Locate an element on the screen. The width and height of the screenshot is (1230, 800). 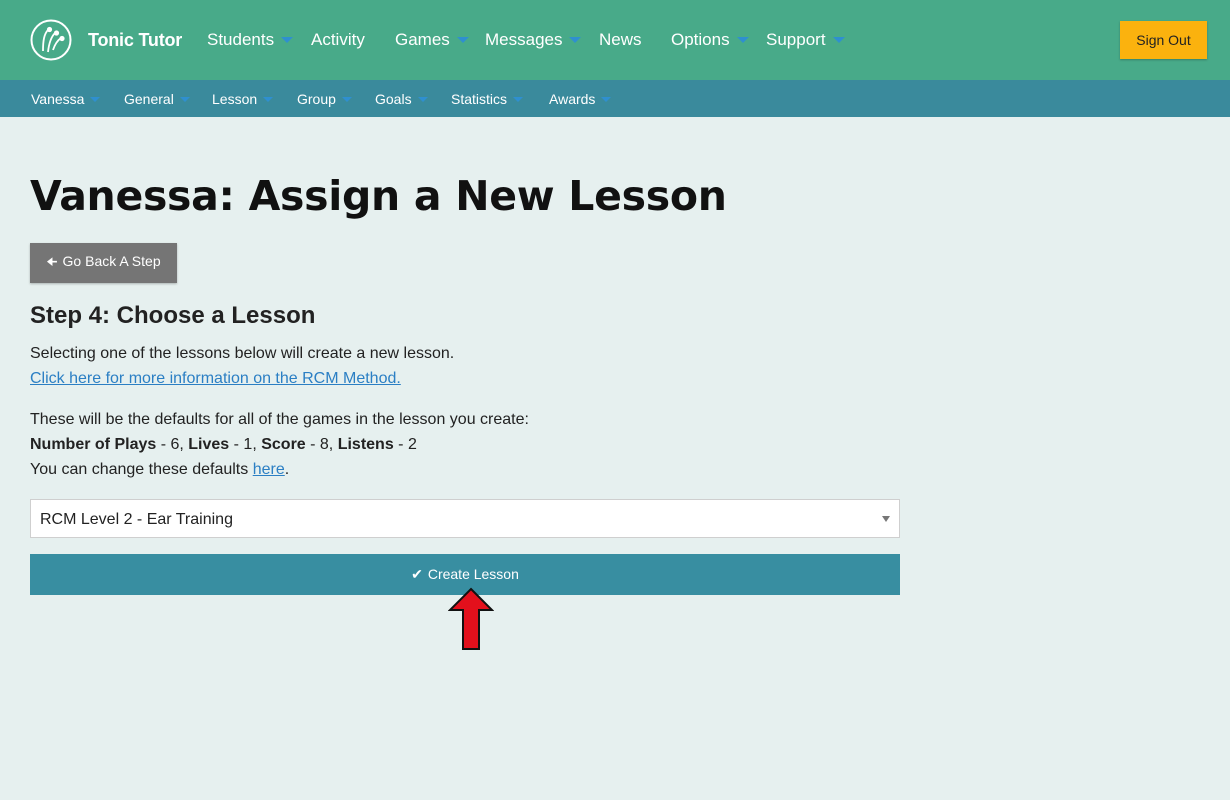
create-lesson-label: Create Lesson is located at coordinates (473, 574).